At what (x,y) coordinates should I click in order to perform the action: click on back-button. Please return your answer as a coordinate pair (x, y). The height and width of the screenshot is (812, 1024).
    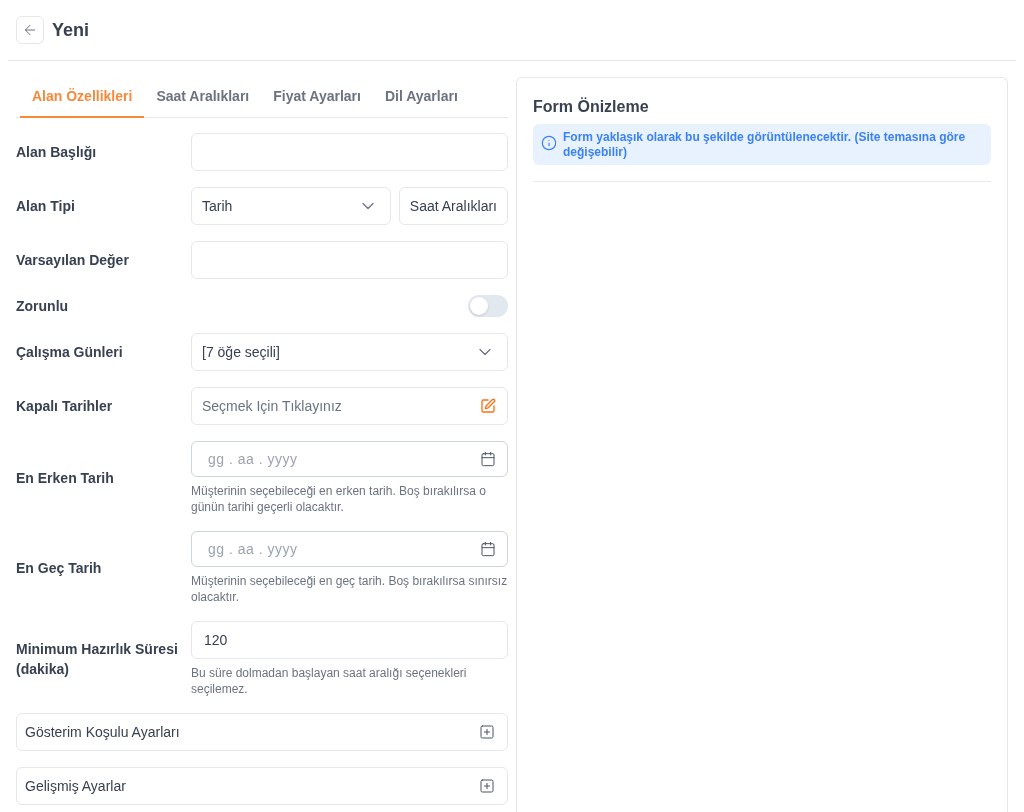
    Looking at the image, I should click on (30, 30).